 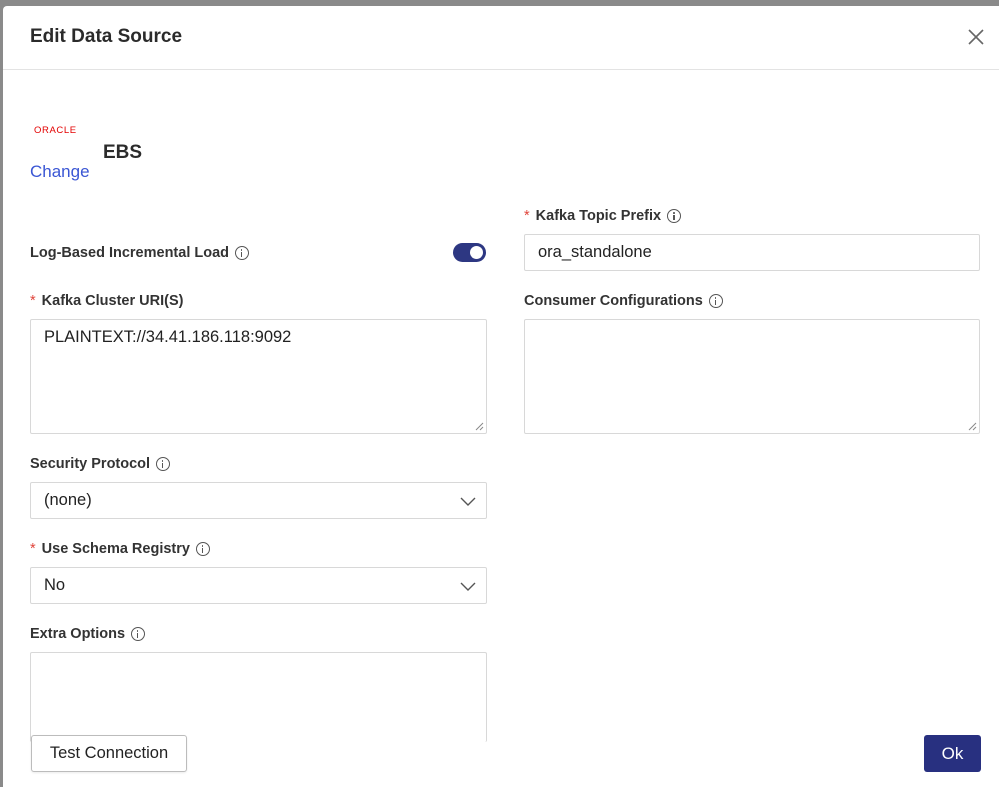 I want to click on ok-button: Ok, so click(x=952, y=753).